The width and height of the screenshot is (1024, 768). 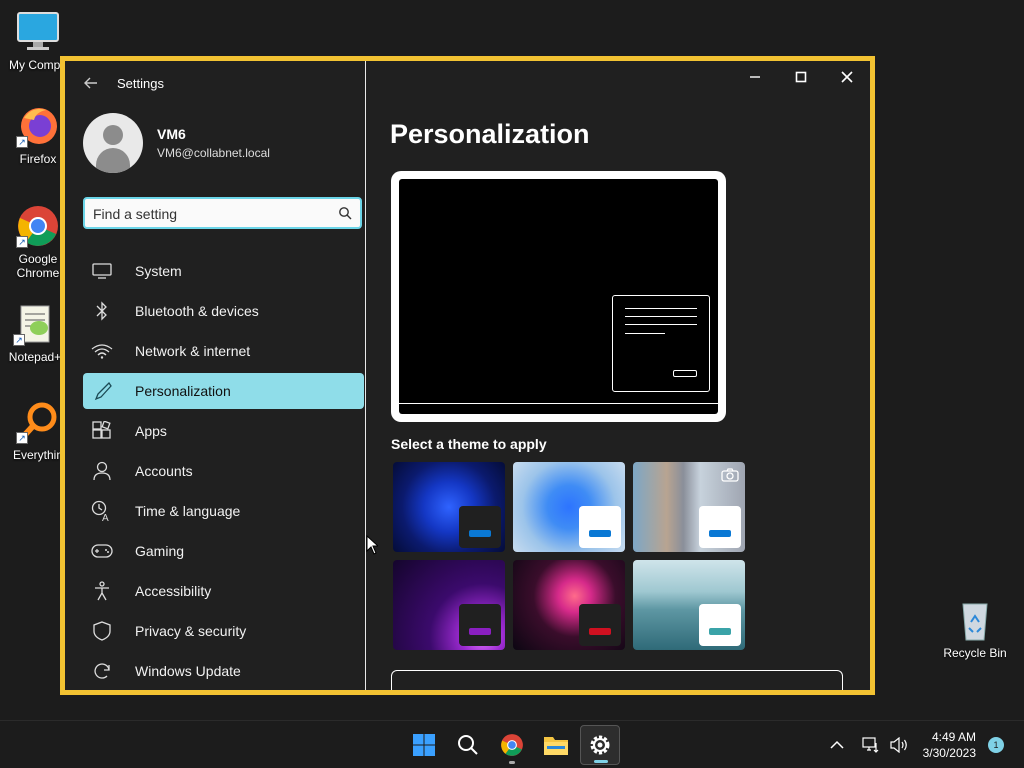 I want to click on sidebar-item-time-language: A Time & language, so click(x=223, y=511).